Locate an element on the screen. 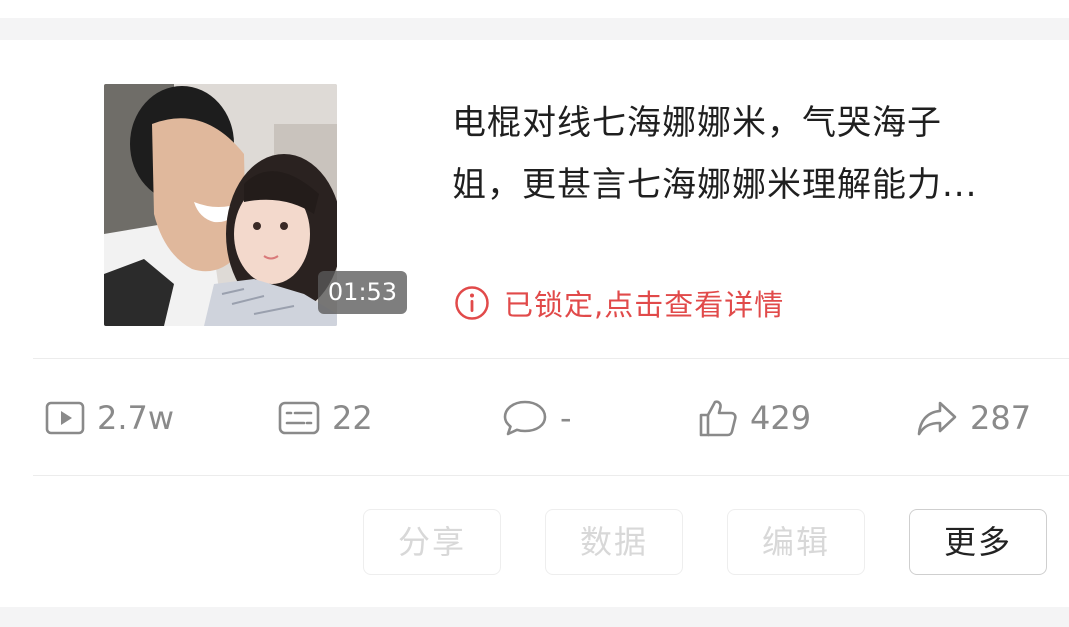 This screenshot has width=1069, height=627. top-background is located at coordinates (534, 9).